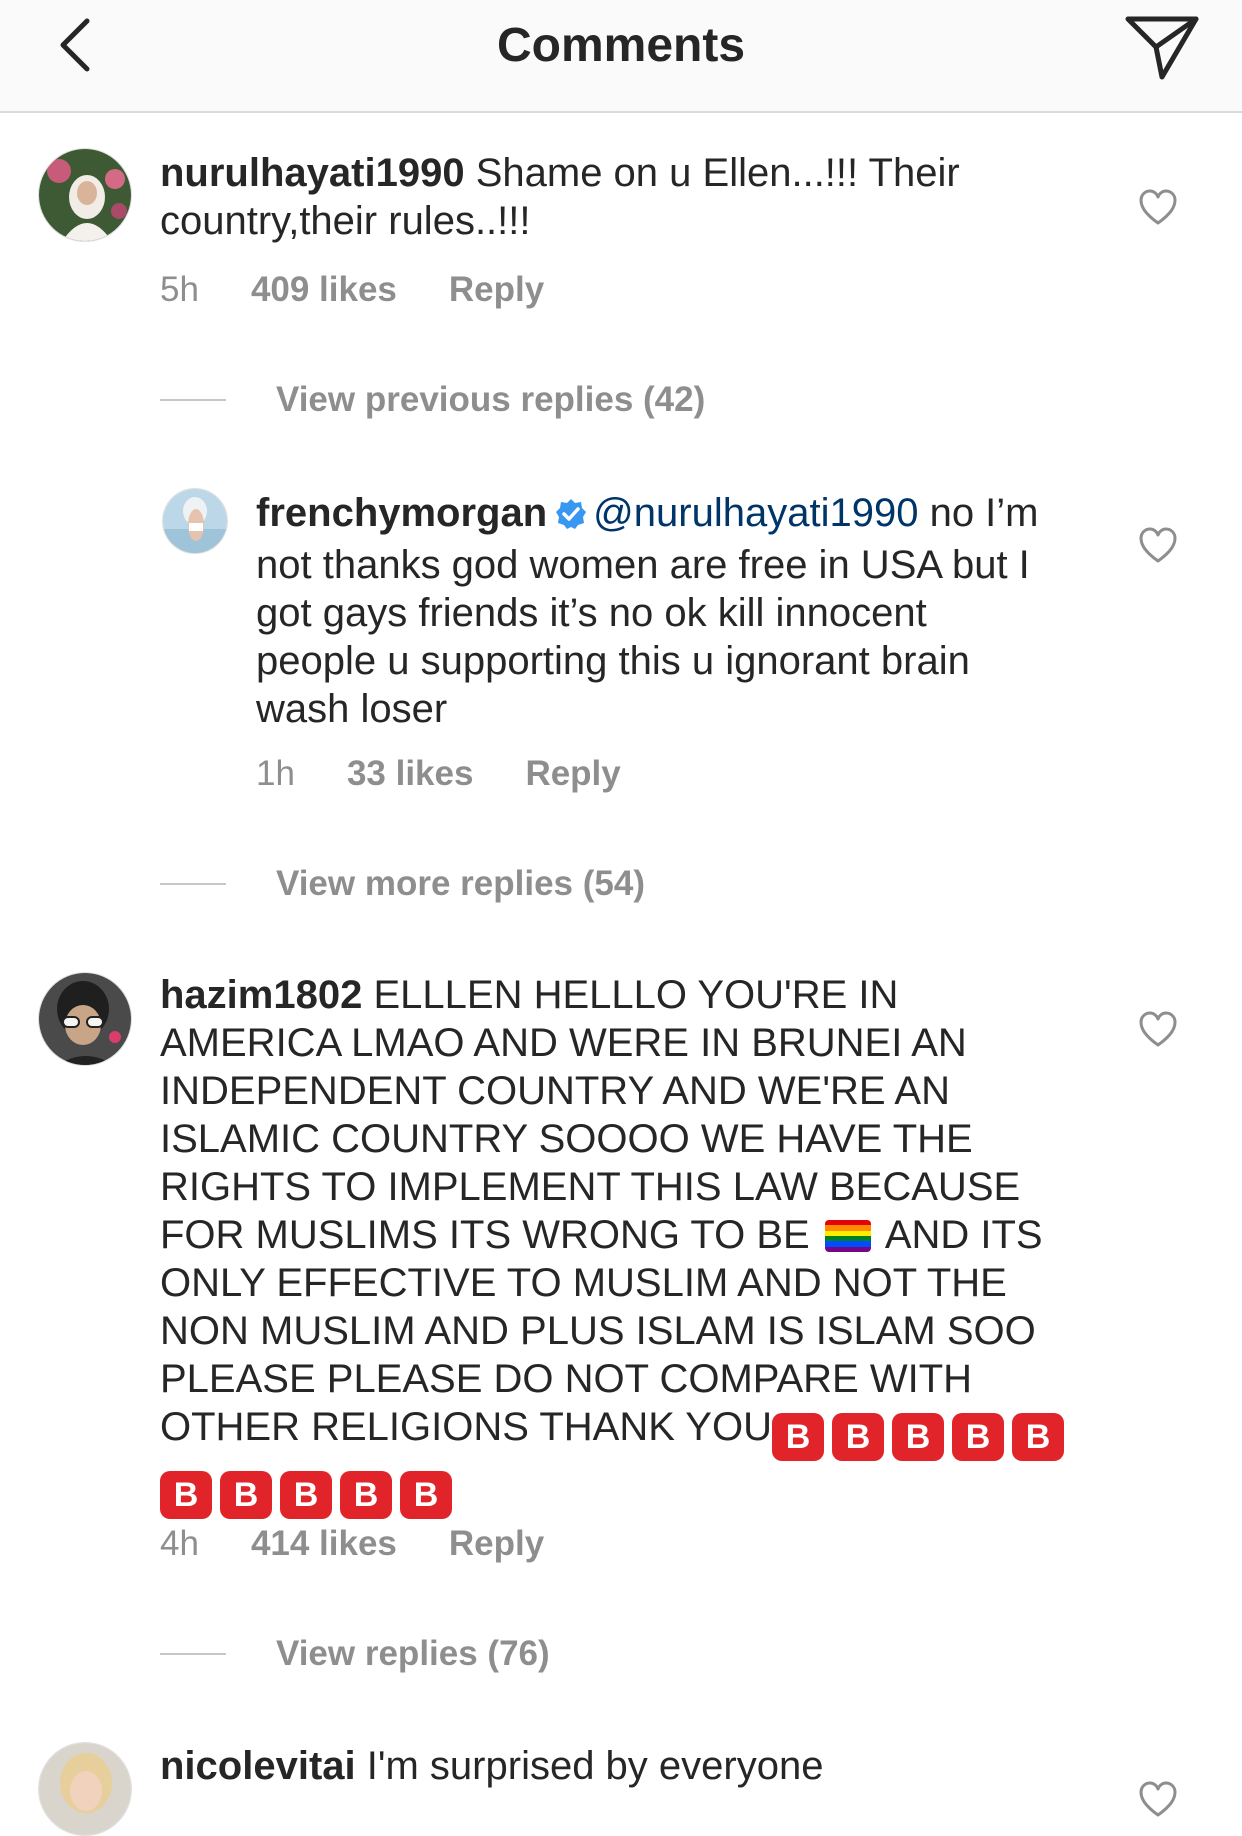 The height and width of the screenshot is (1836, 1242). I want to click on likes-count: 409 likes, so click(324, 290).